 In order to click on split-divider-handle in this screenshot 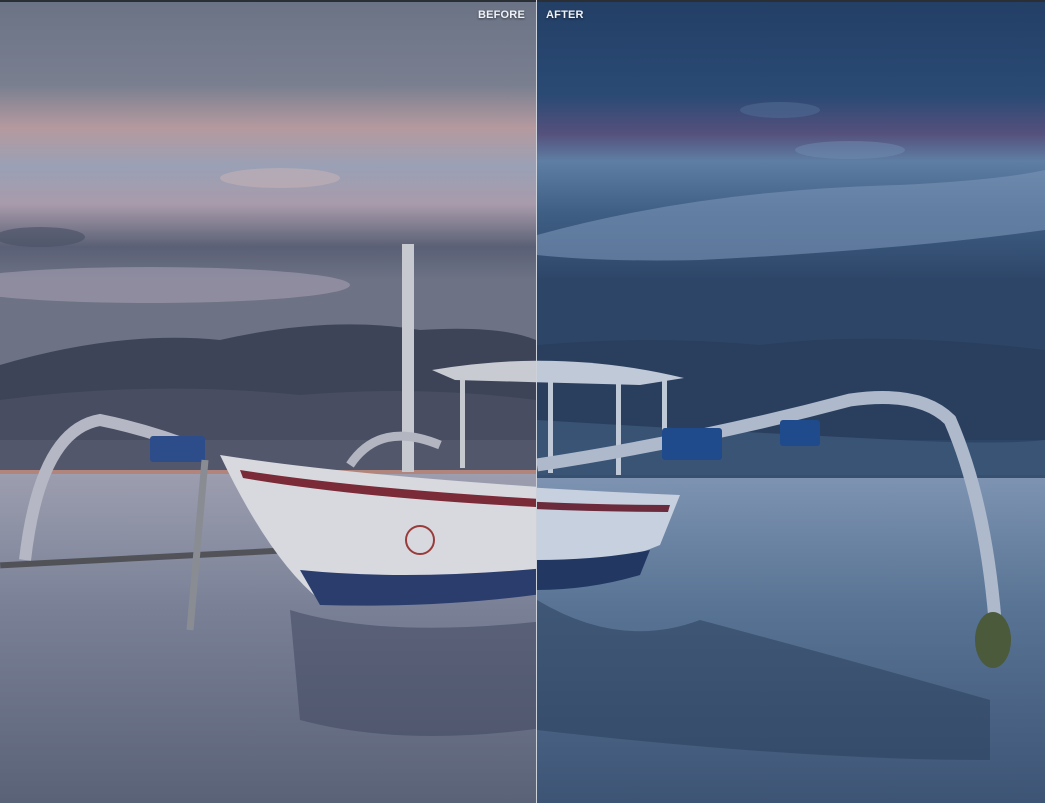, I will do `click(536, 401)`.